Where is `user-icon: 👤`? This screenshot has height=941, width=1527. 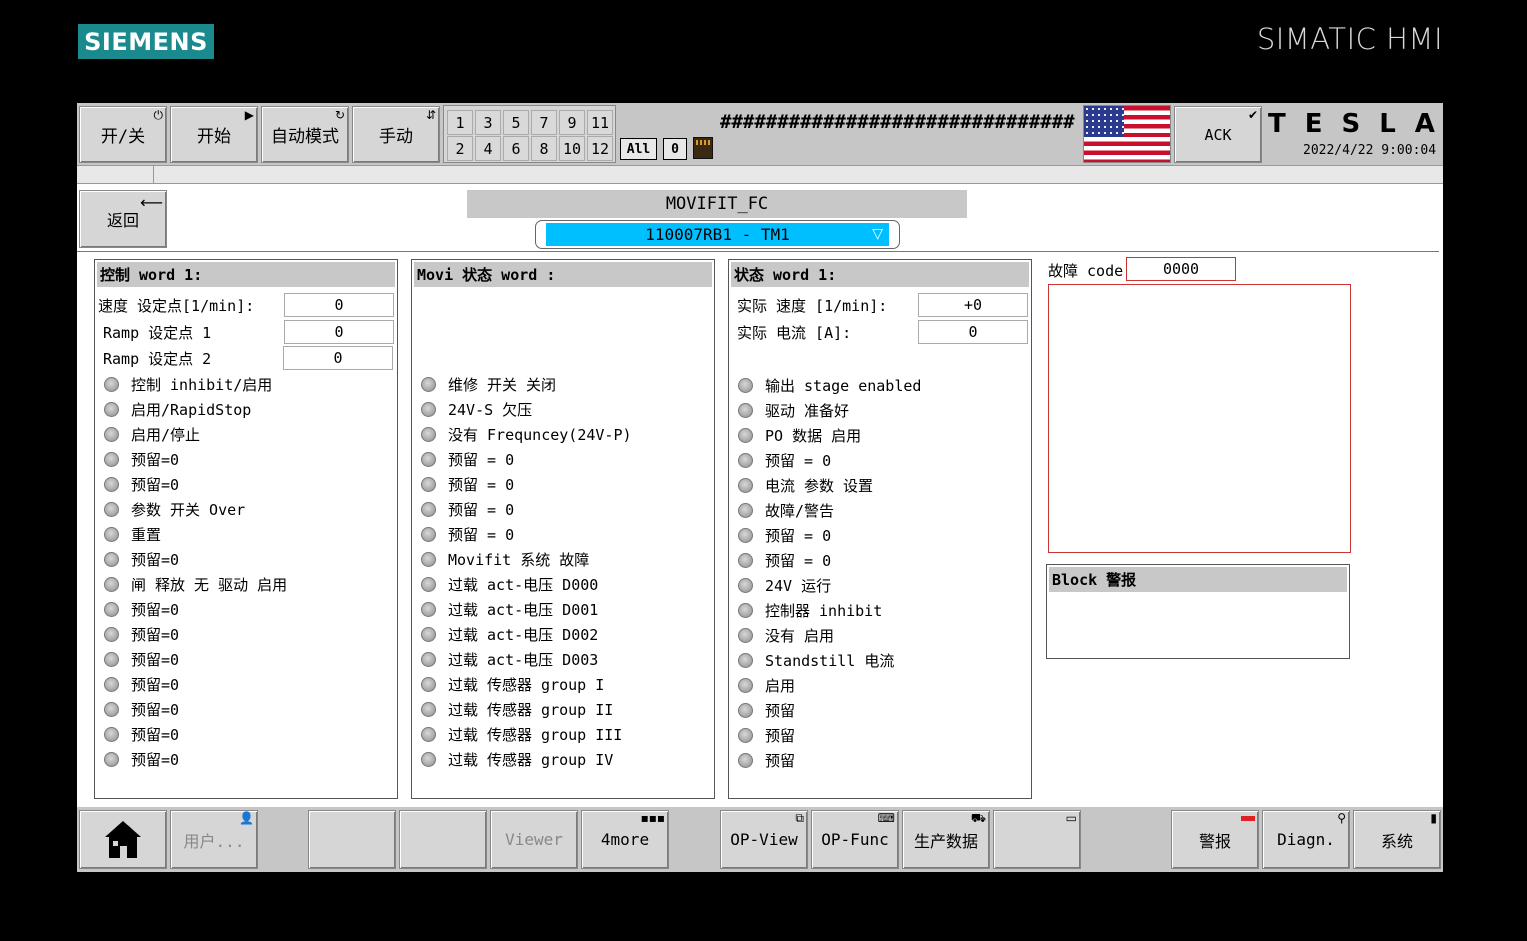
user-icon: 👤 is located at coordinates (246, 818).